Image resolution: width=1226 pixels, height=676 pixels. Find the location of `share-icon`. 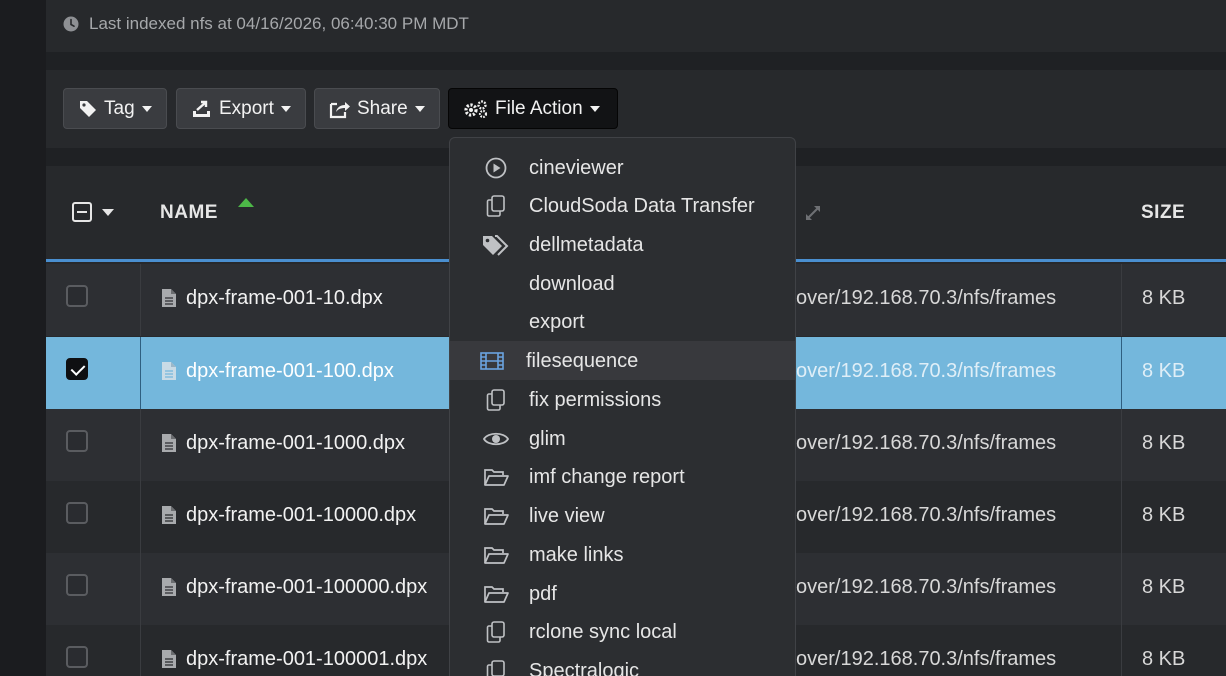

share-icon is located at coordinates (339, 109).